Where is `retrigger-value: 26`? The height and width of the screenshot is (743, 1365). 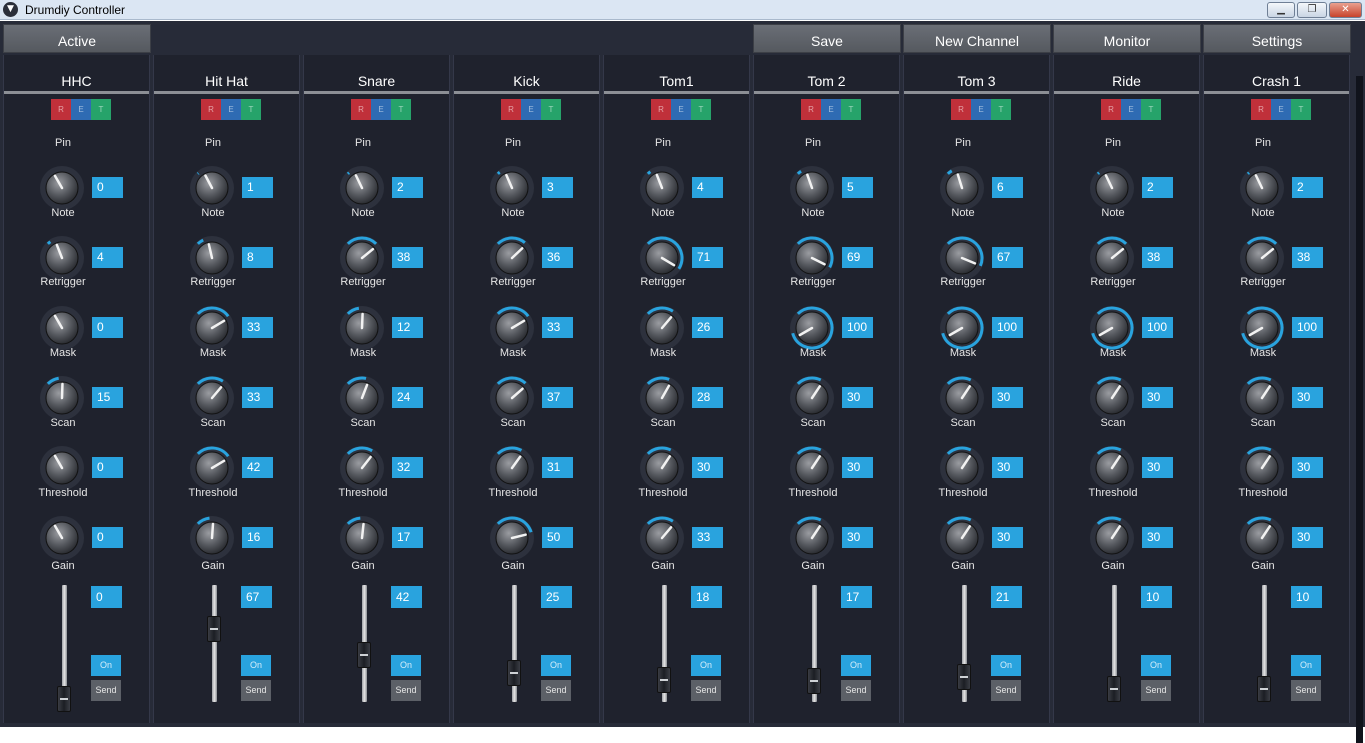 retrigger-value: 26 is located at coordinates (707, 327).